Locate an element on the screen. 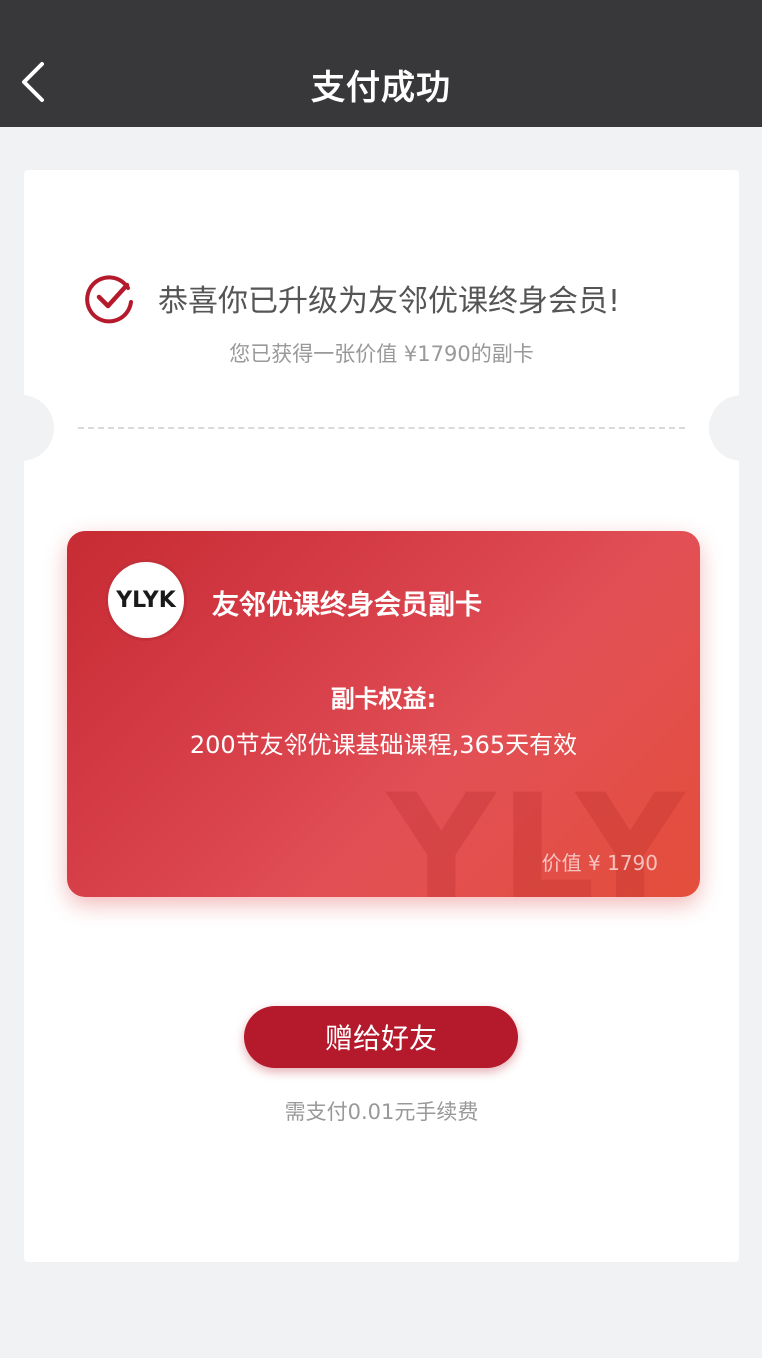  success-title: 恭喜你已升级为友邻优课终身会员! is located at coordinates (389, 301).